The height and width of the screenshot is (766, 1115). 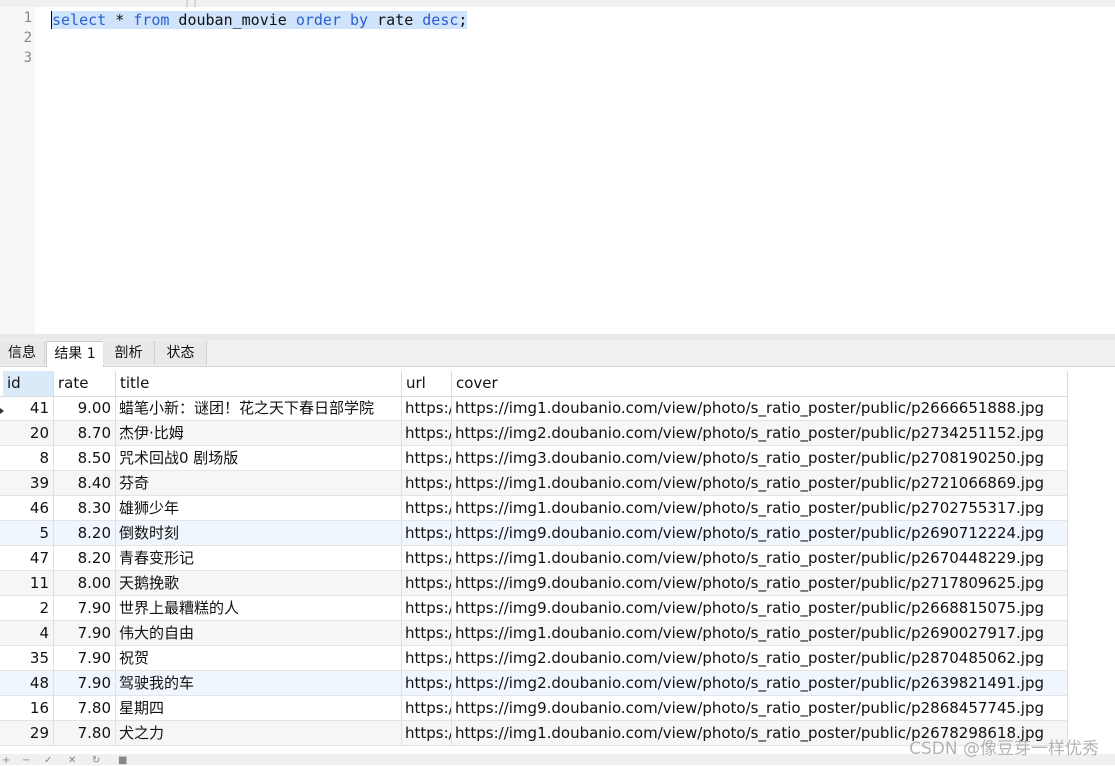 I want to click on column-header-rate: rate, so click(x=85, y=383).